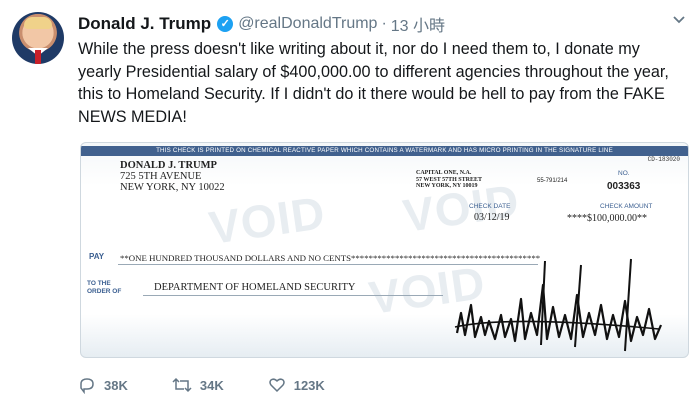 The width and height of the screenshot is (700, 409). Describe the element at coordinates (267, 220) in the screenshot. I see `void-watermark: VOID` at that location.